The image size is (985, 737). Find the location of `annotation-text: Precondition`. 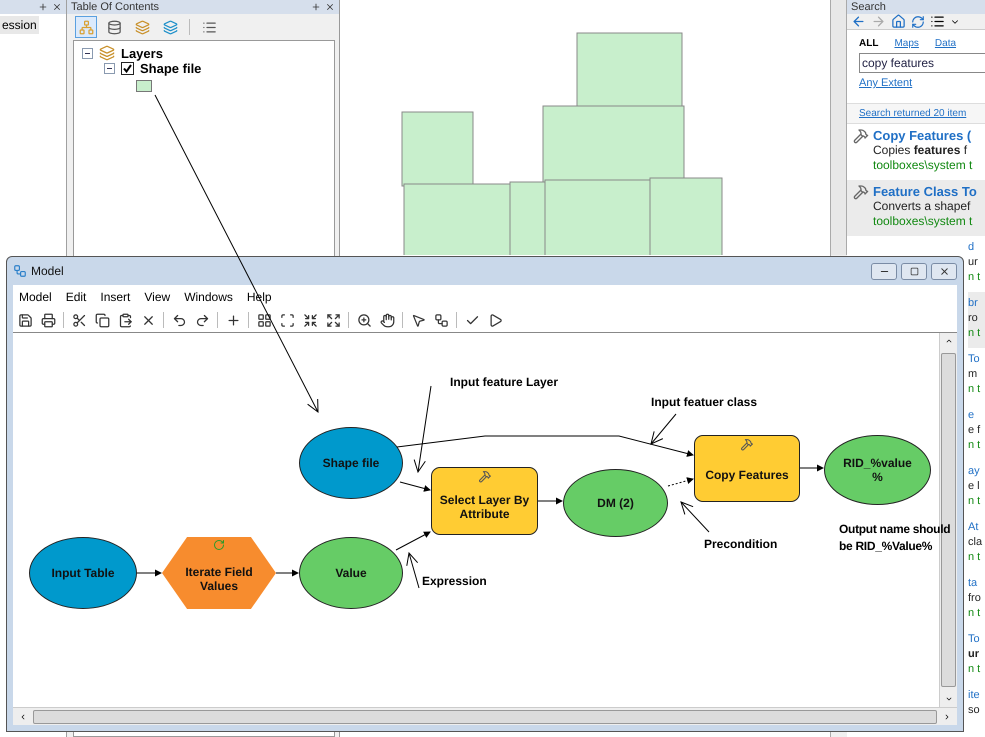

annotation-text: Precondition is located at coordinates (741, 544).